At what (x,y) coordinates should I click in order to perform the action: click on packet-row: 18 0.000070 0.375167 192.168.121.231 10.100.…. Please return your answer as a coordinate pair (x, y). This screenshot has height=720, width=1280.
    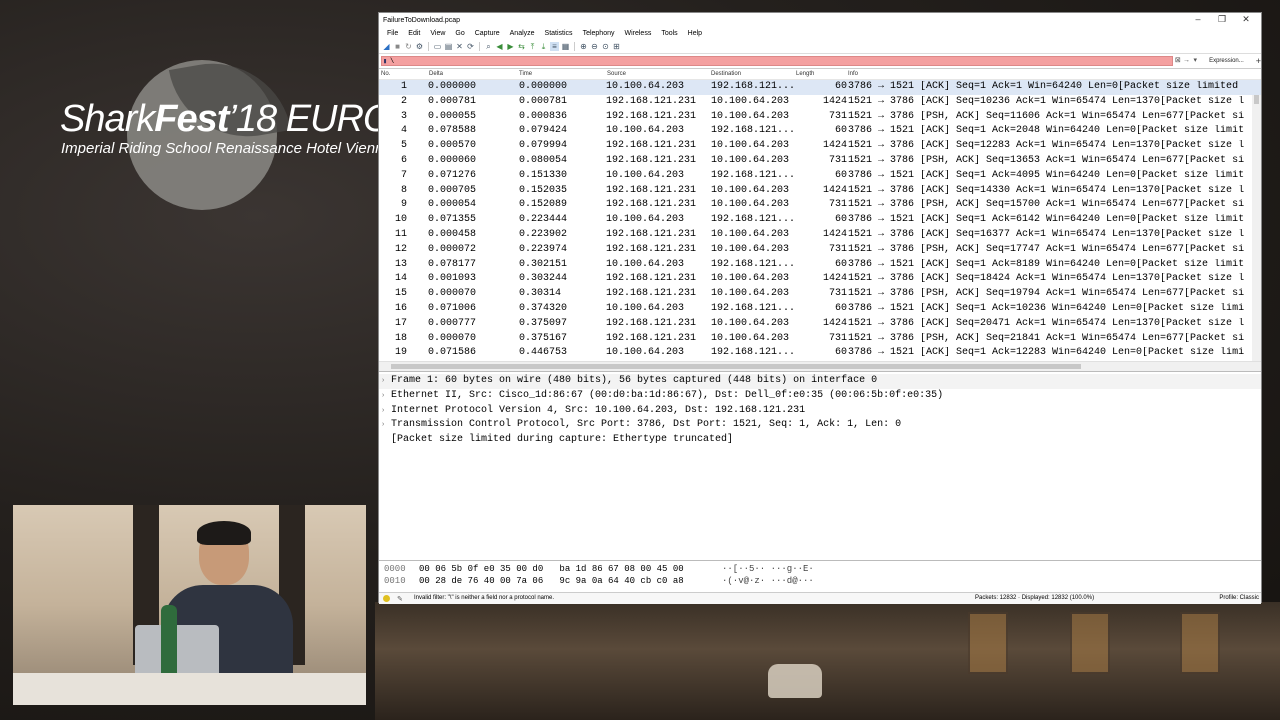
    Looking at the image, I should click on (820, 339).